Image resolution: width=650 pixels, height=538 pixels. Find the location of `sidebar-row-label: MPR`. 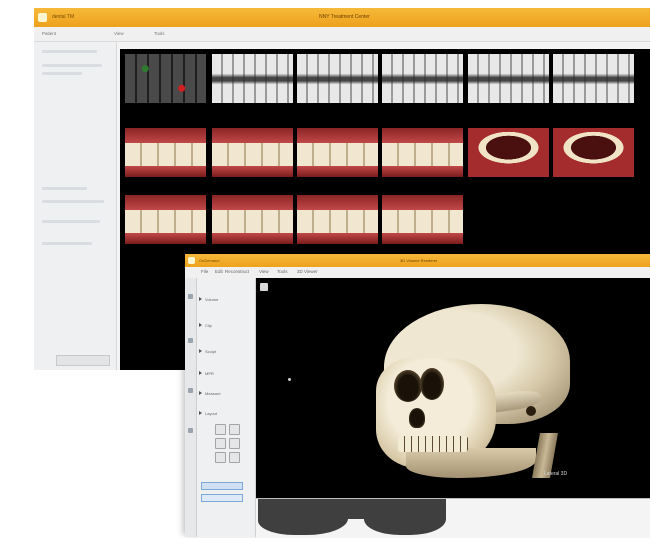

sidebar-row-label: MPR is located at coordinates (209, 373).